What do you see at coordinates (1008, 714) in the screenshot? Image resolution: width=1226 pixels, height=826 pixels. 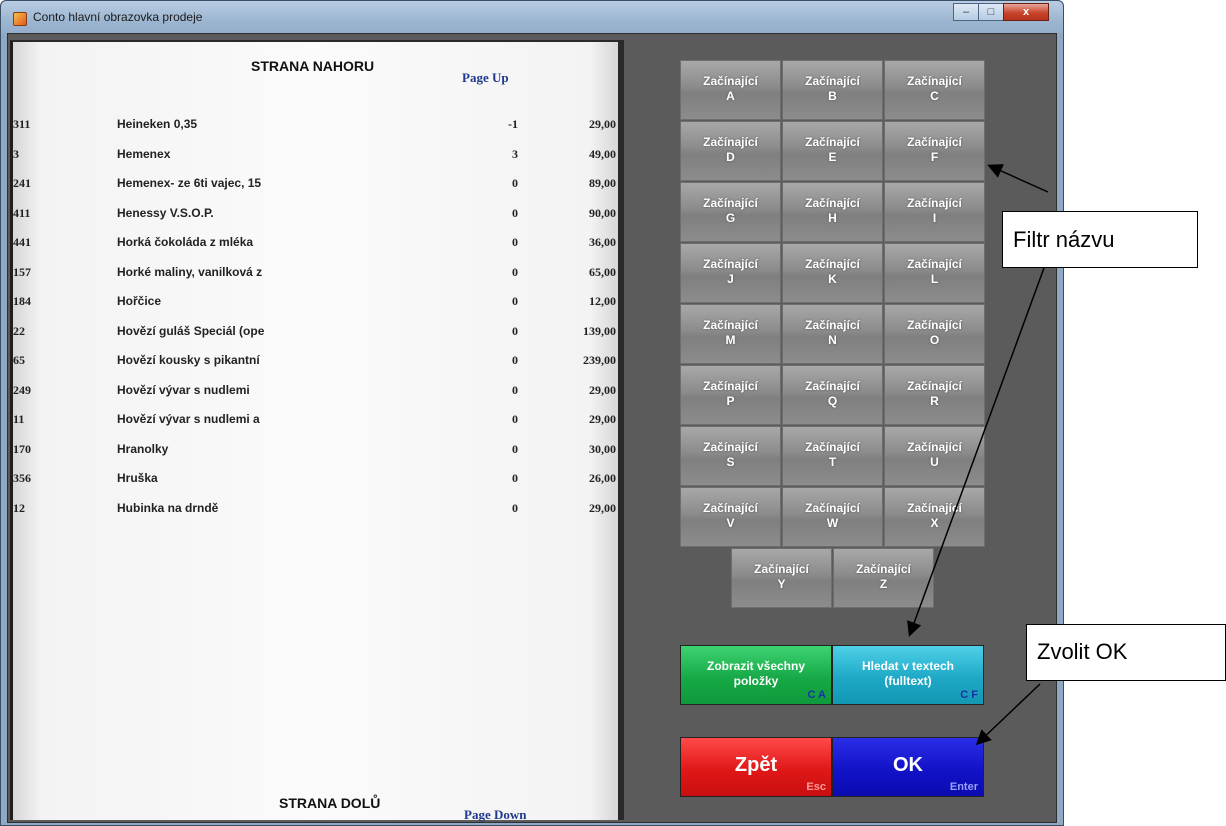 I see `ok-arrow` at bounding box center [1008, 714].